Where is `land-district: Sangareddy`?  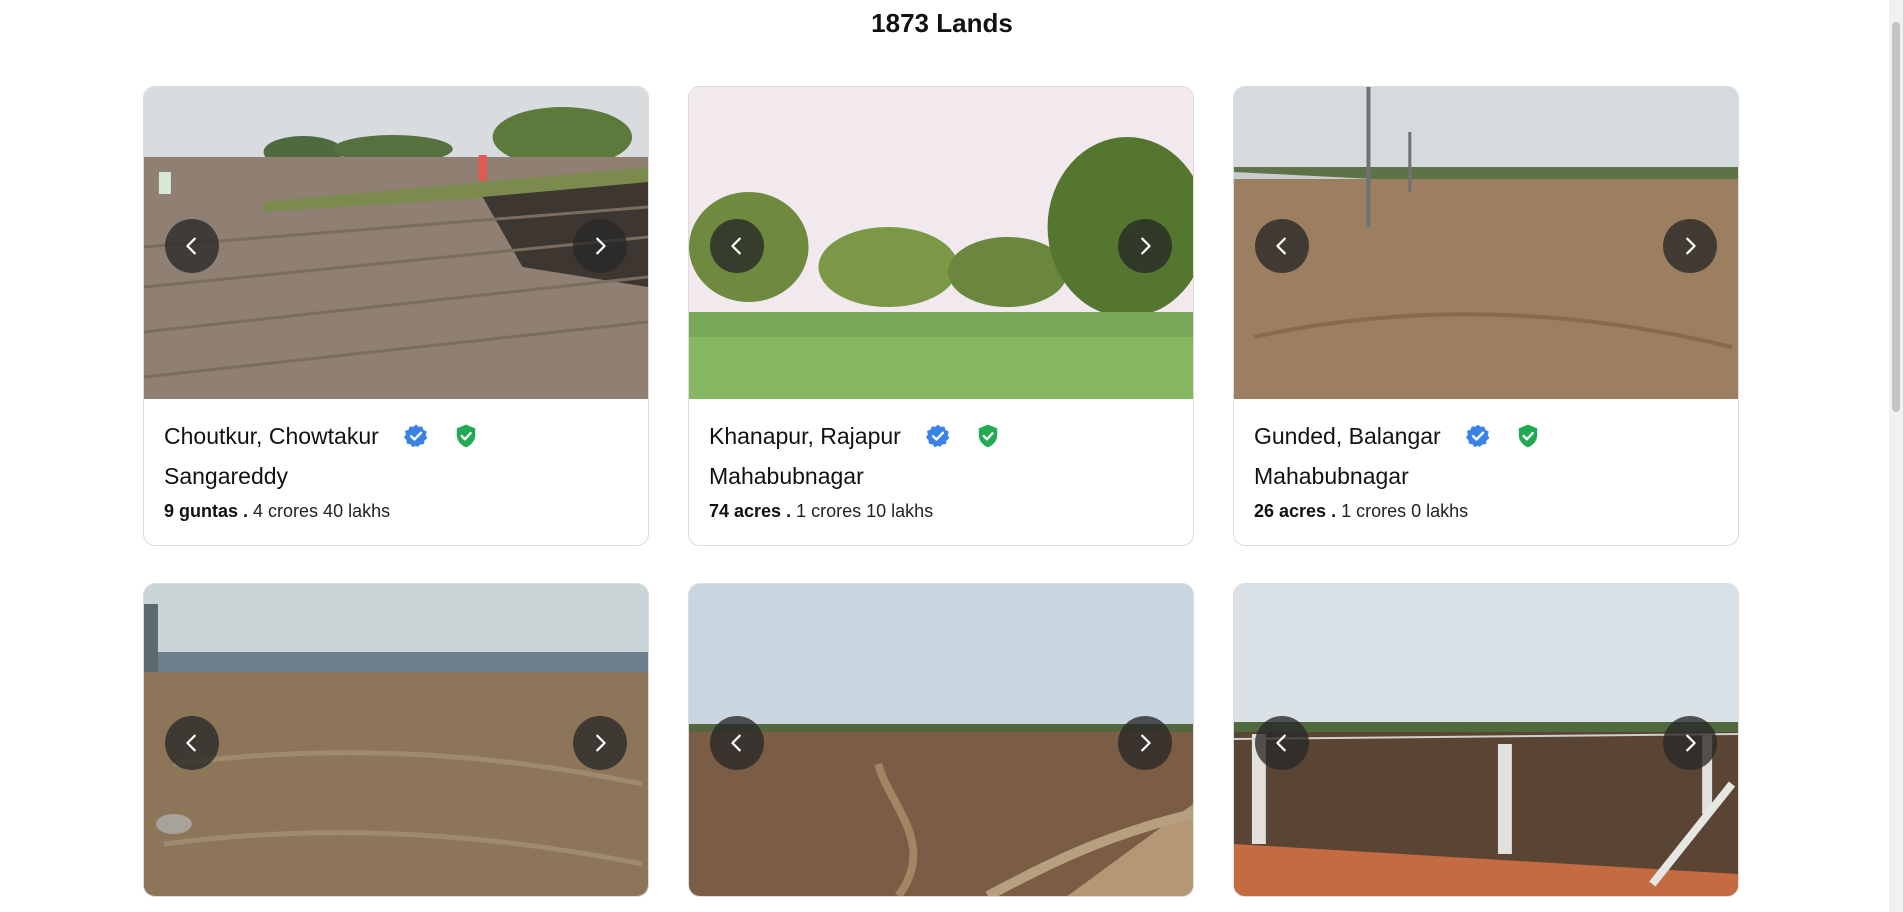 land-district: Sangareddy is located at coordinates (226, 476).